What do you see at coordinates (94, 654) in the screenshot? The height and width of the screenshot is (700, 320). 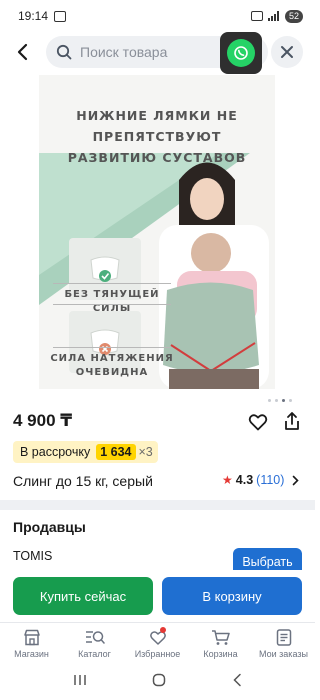 I see `tab-label: Каталог` at bounding box center [94, 654].